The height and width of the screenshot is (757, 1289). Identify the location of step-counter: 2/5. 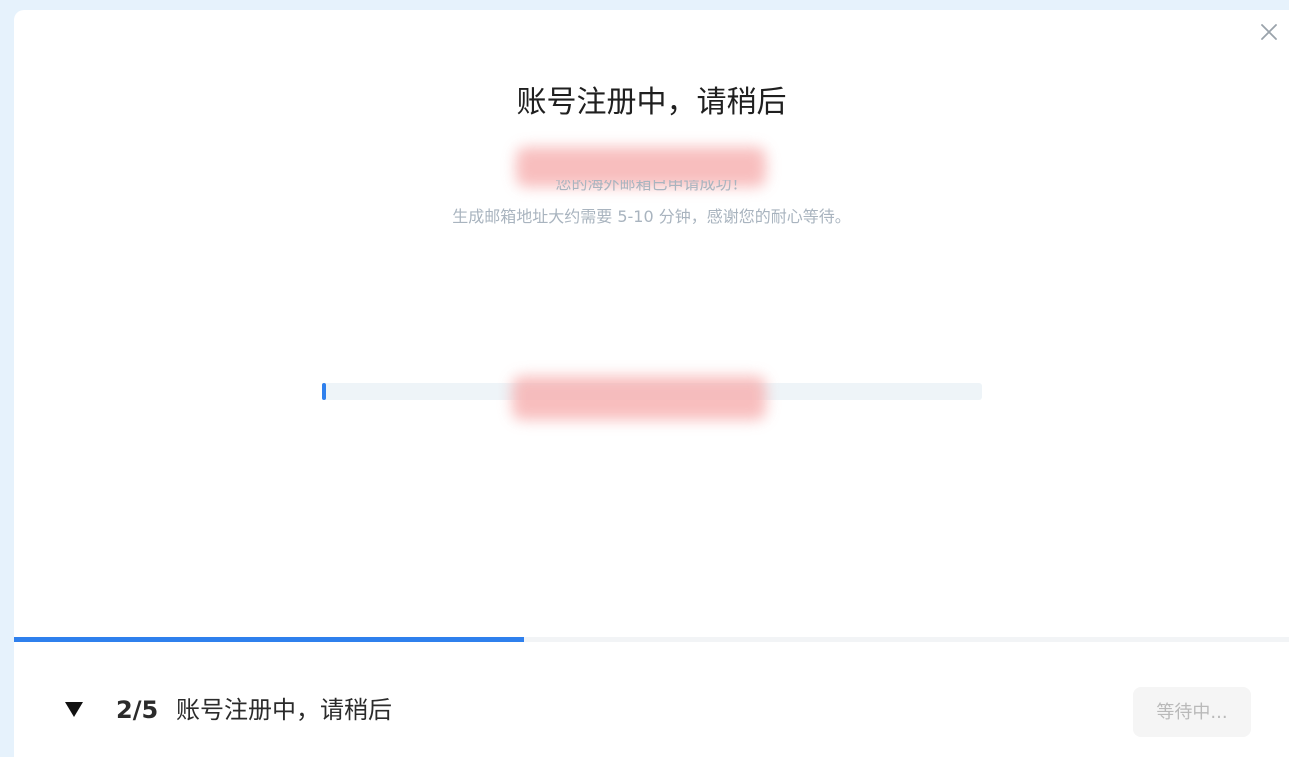
(137, 710).